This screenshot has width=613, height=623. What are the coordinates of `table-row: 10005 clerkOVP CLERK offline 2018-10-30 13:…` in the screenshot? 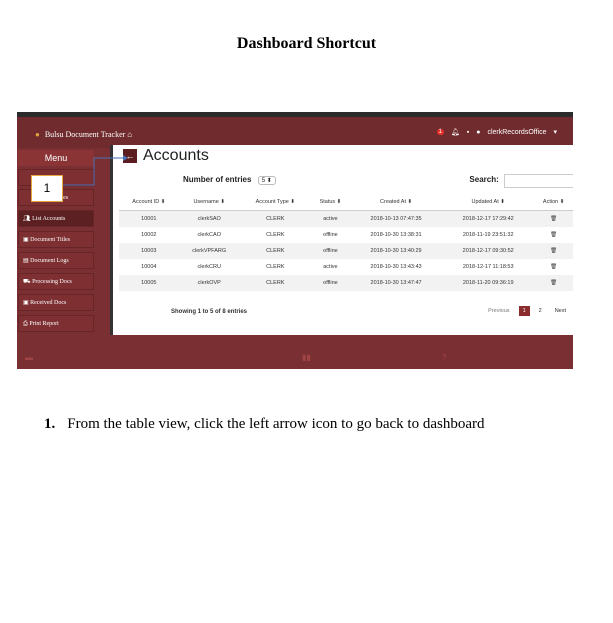 It's located at (346, 283).